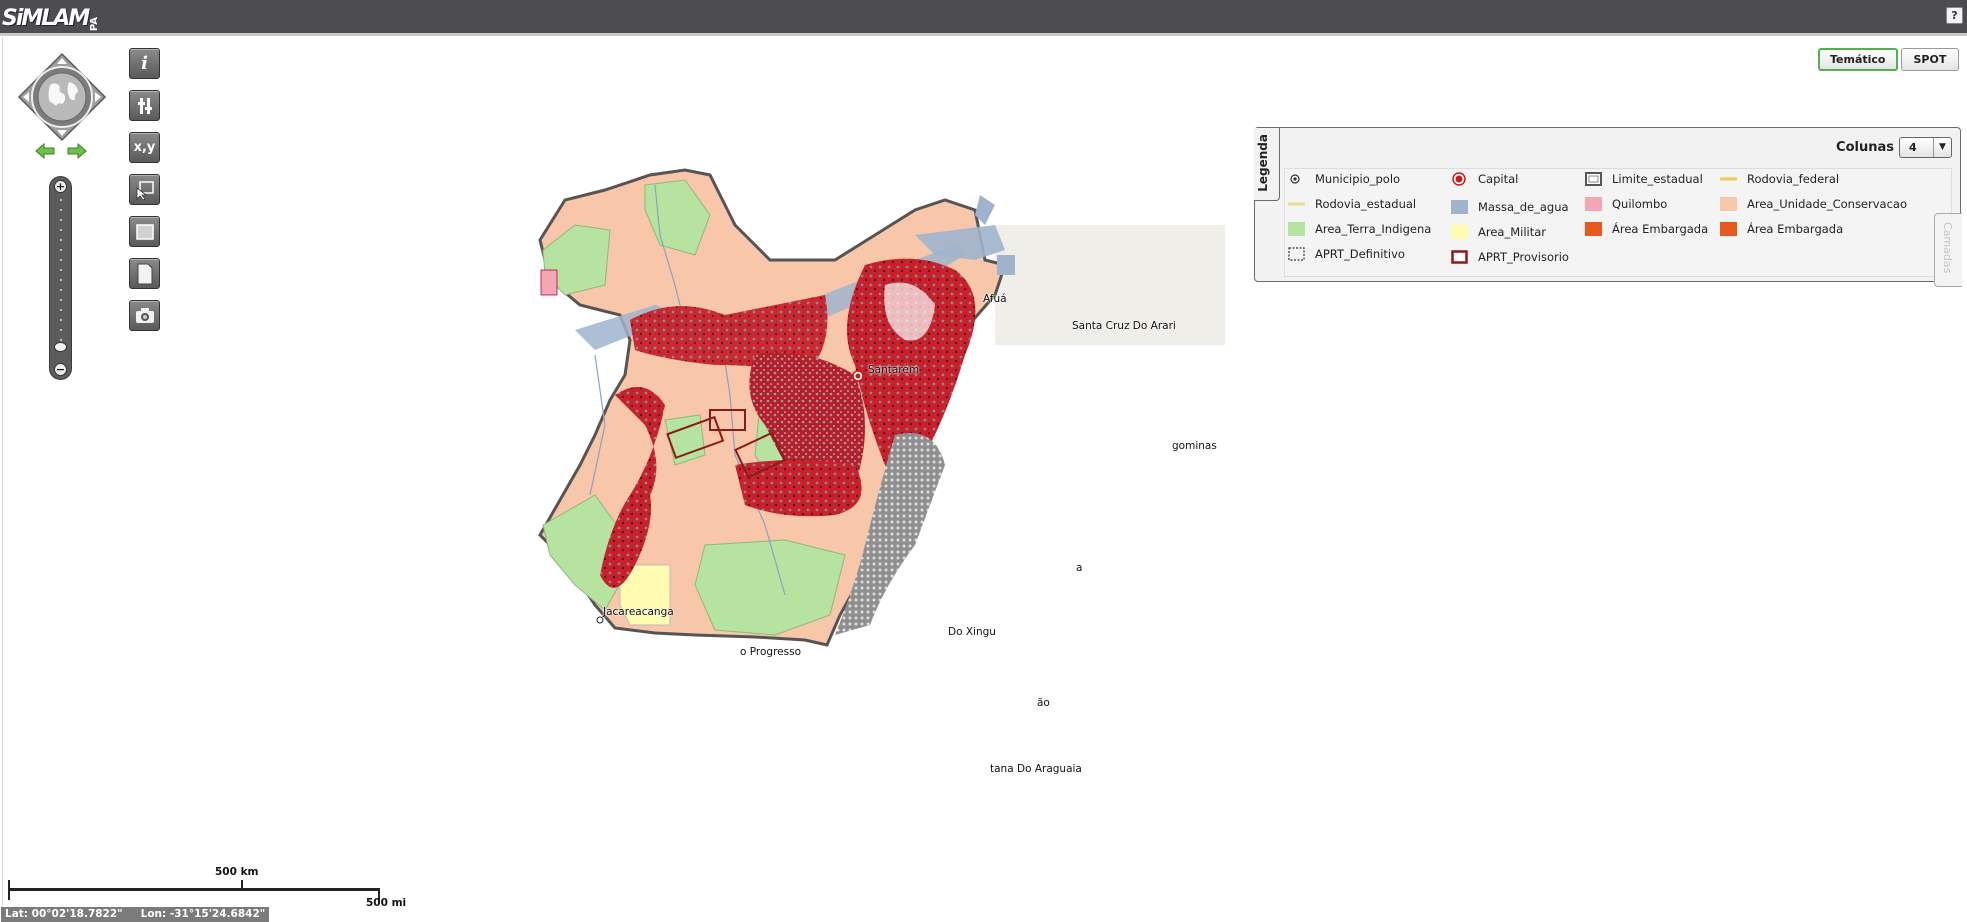 This screenshot has width=1967, height=922. Describe the element at coordinates (972, 632) in the screenshot. I see `map-label-sao-felix: Do Xingu` at that location.